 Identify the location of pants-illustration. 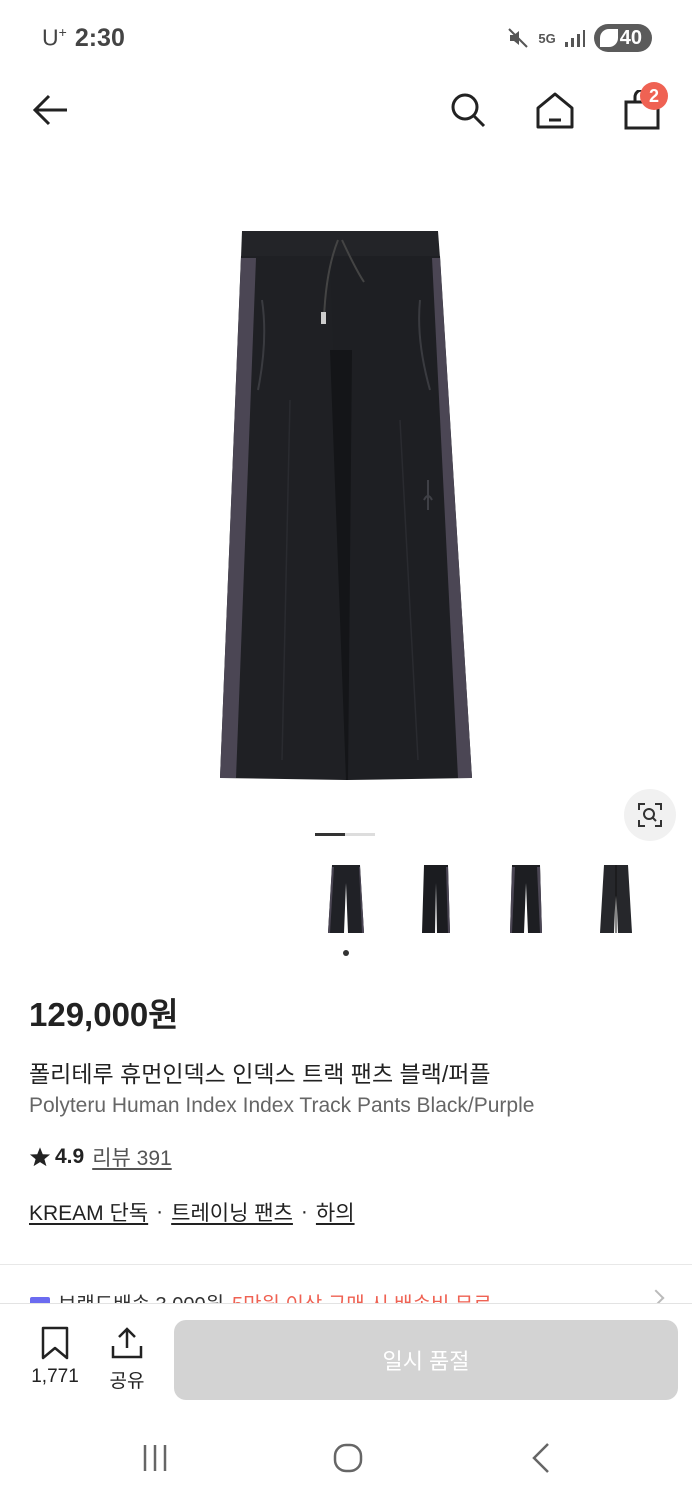
(346, 505).